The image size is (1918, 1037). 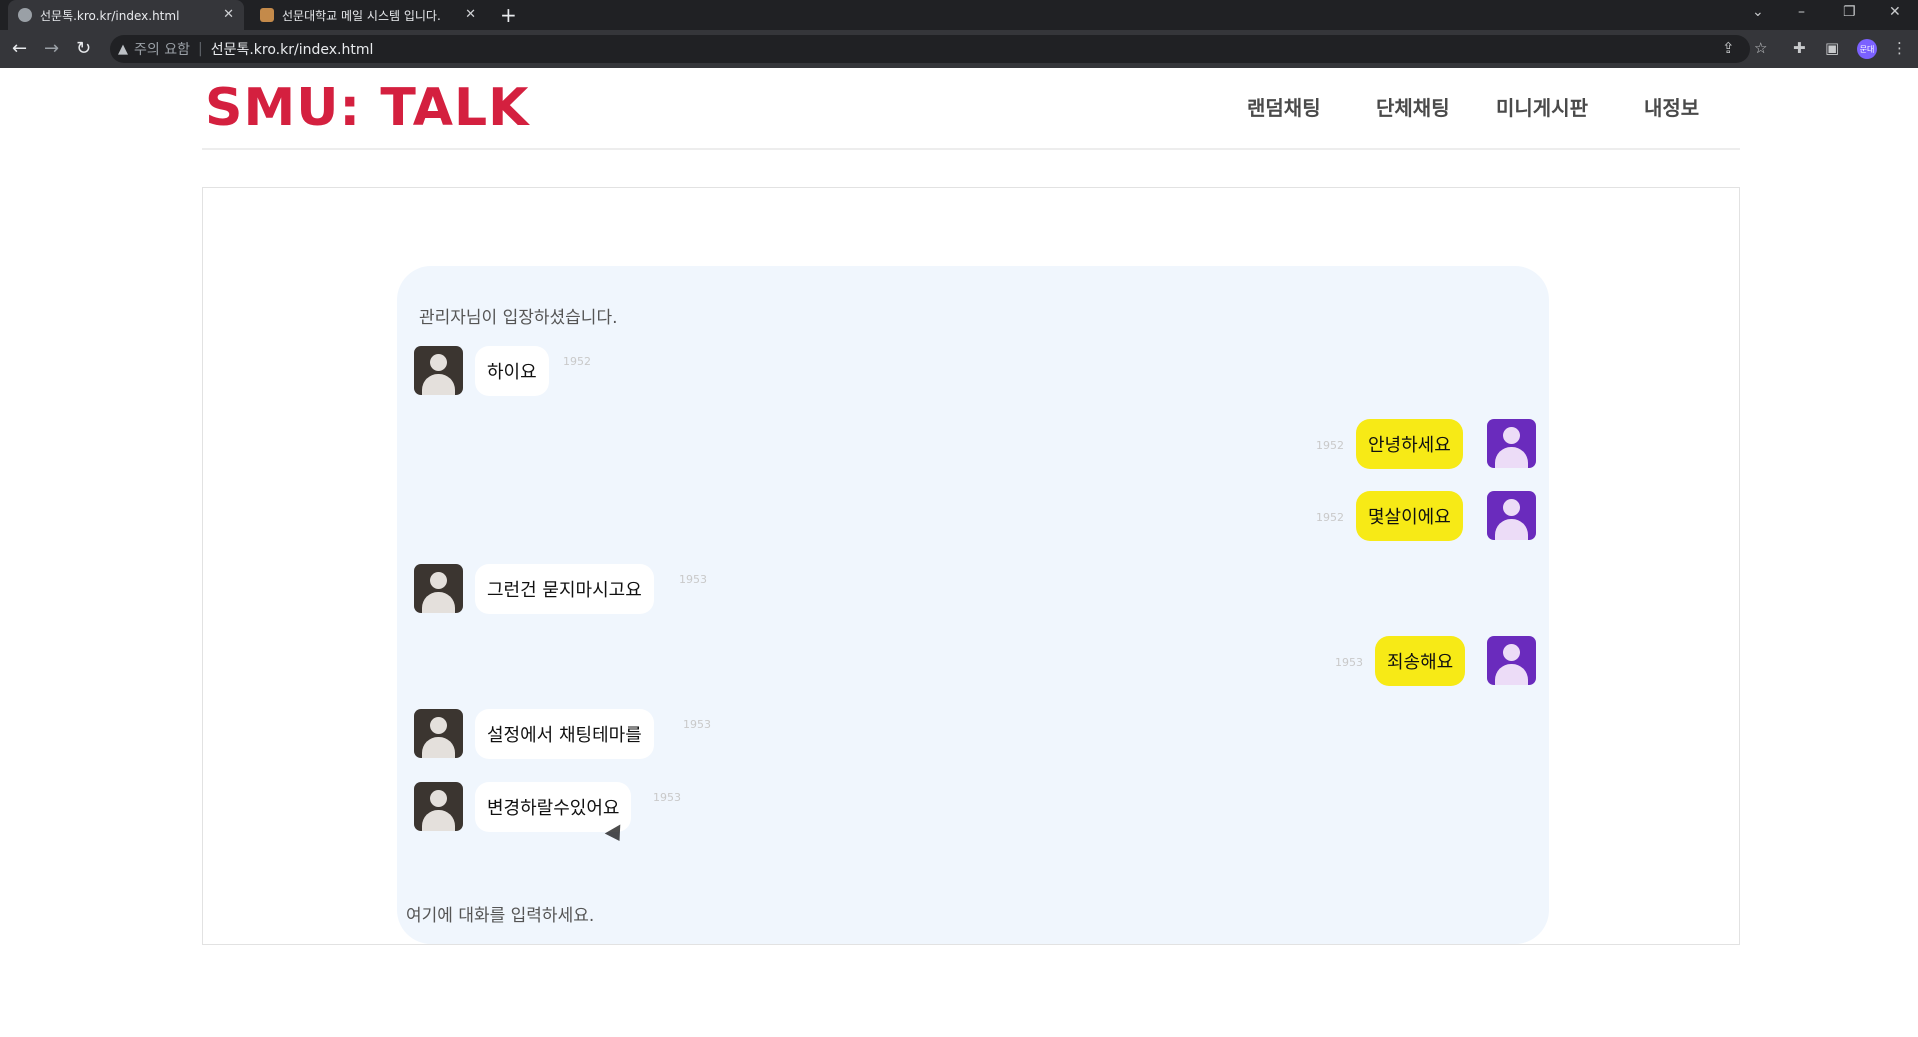 What do you see at coordinates (930, 49) in the screenshot?
I see `address-bar: ▲ 주의 요함 | 선문톡.kro.kr/index.html` at bounding box center [930, 49].